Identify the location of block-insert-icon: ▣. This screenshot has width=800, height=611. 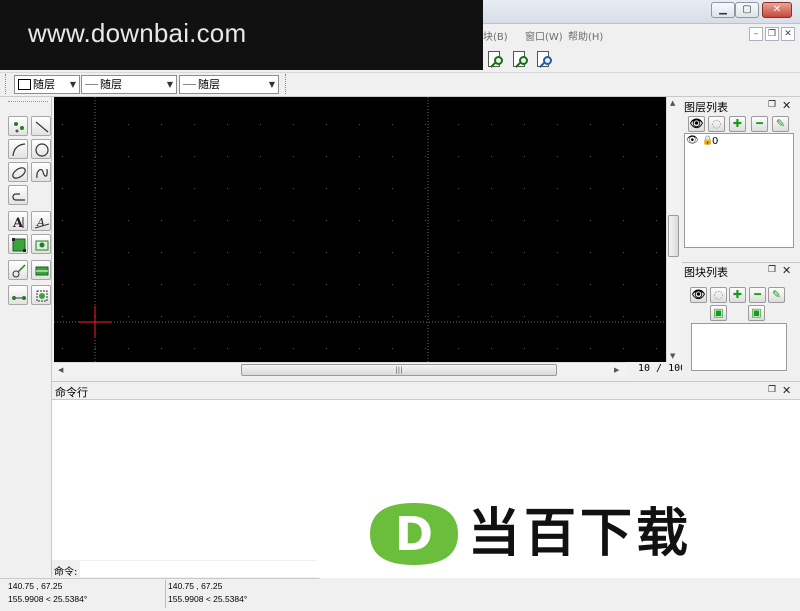
(718, 313).